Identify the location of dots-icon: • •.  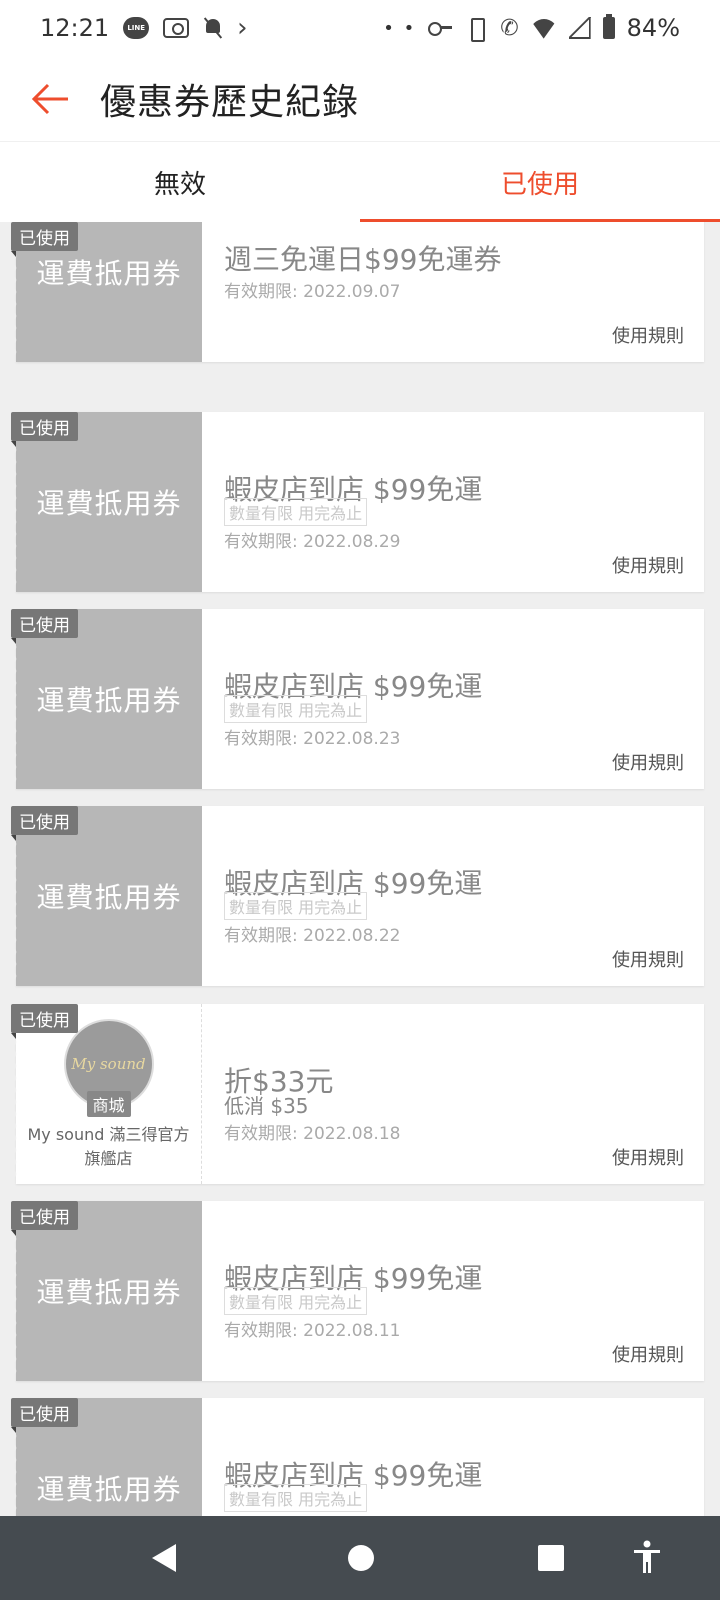
(400, 28).